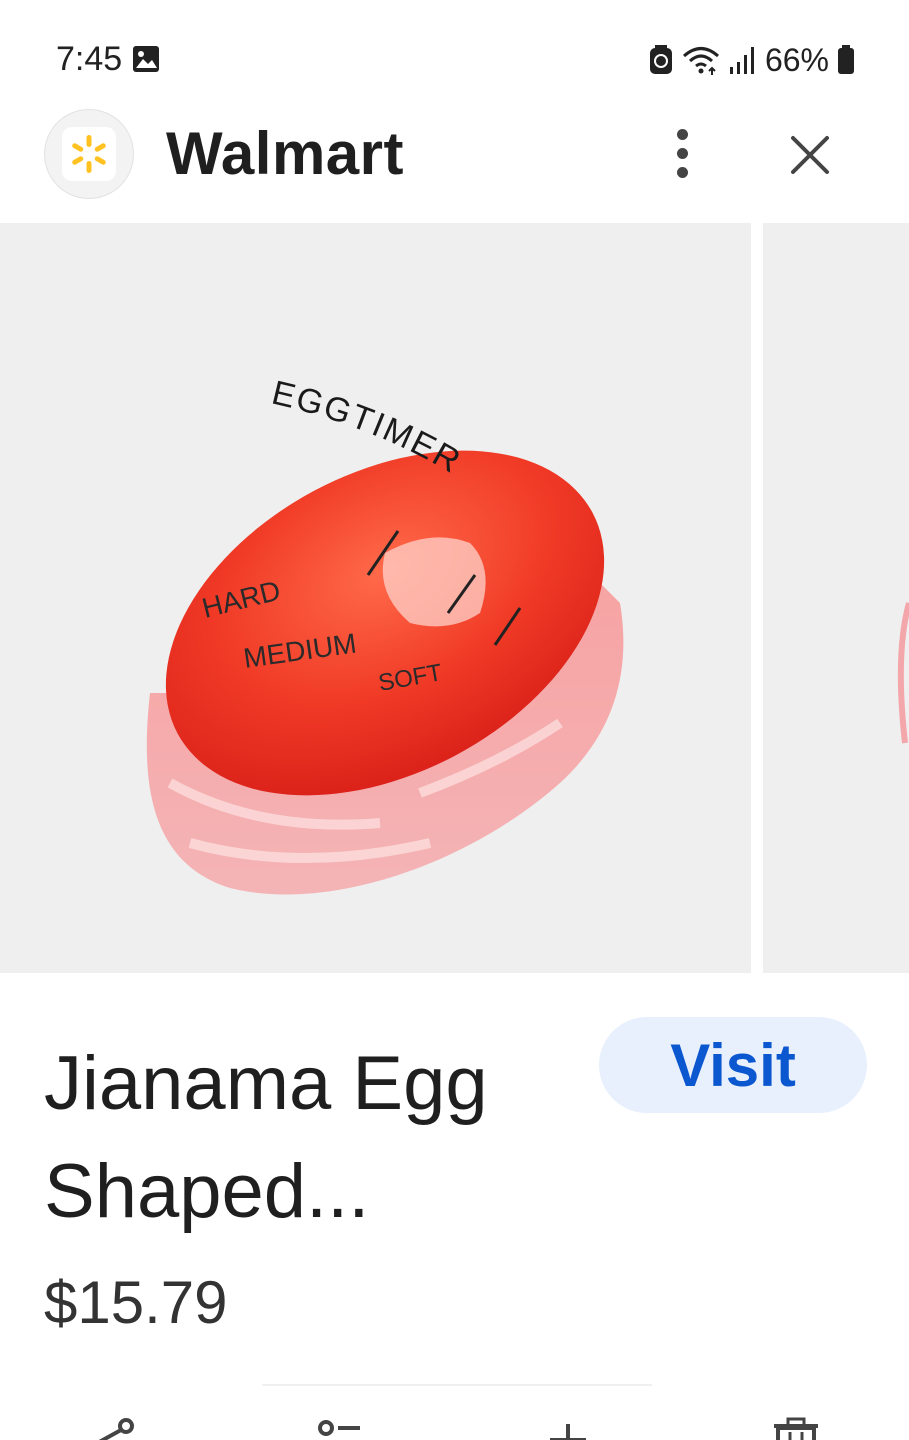 This screenshot has height=1440, width=909. I want to click on photo-icon, so click(146, 59).